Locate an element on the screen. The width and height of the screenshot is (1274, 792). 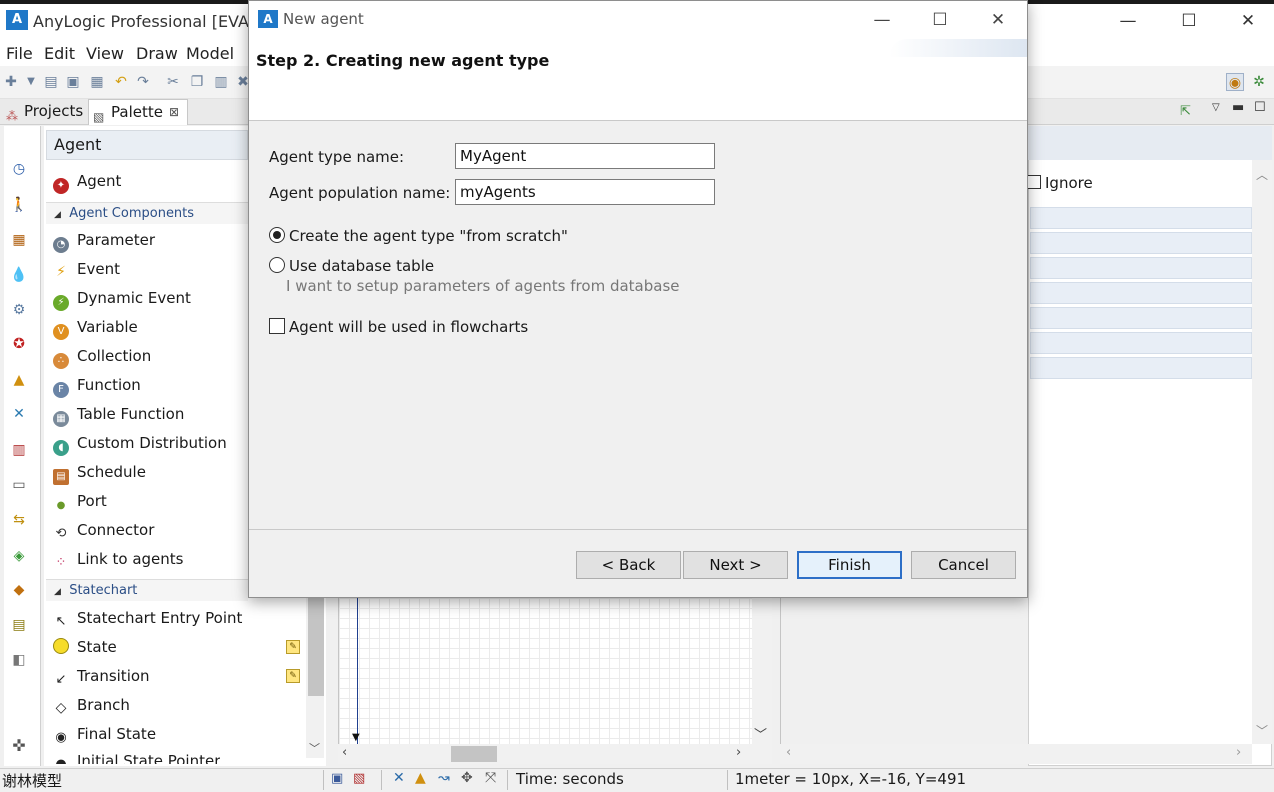
view-minimize-icon: ▬ is located at coordinates (1238, 107).